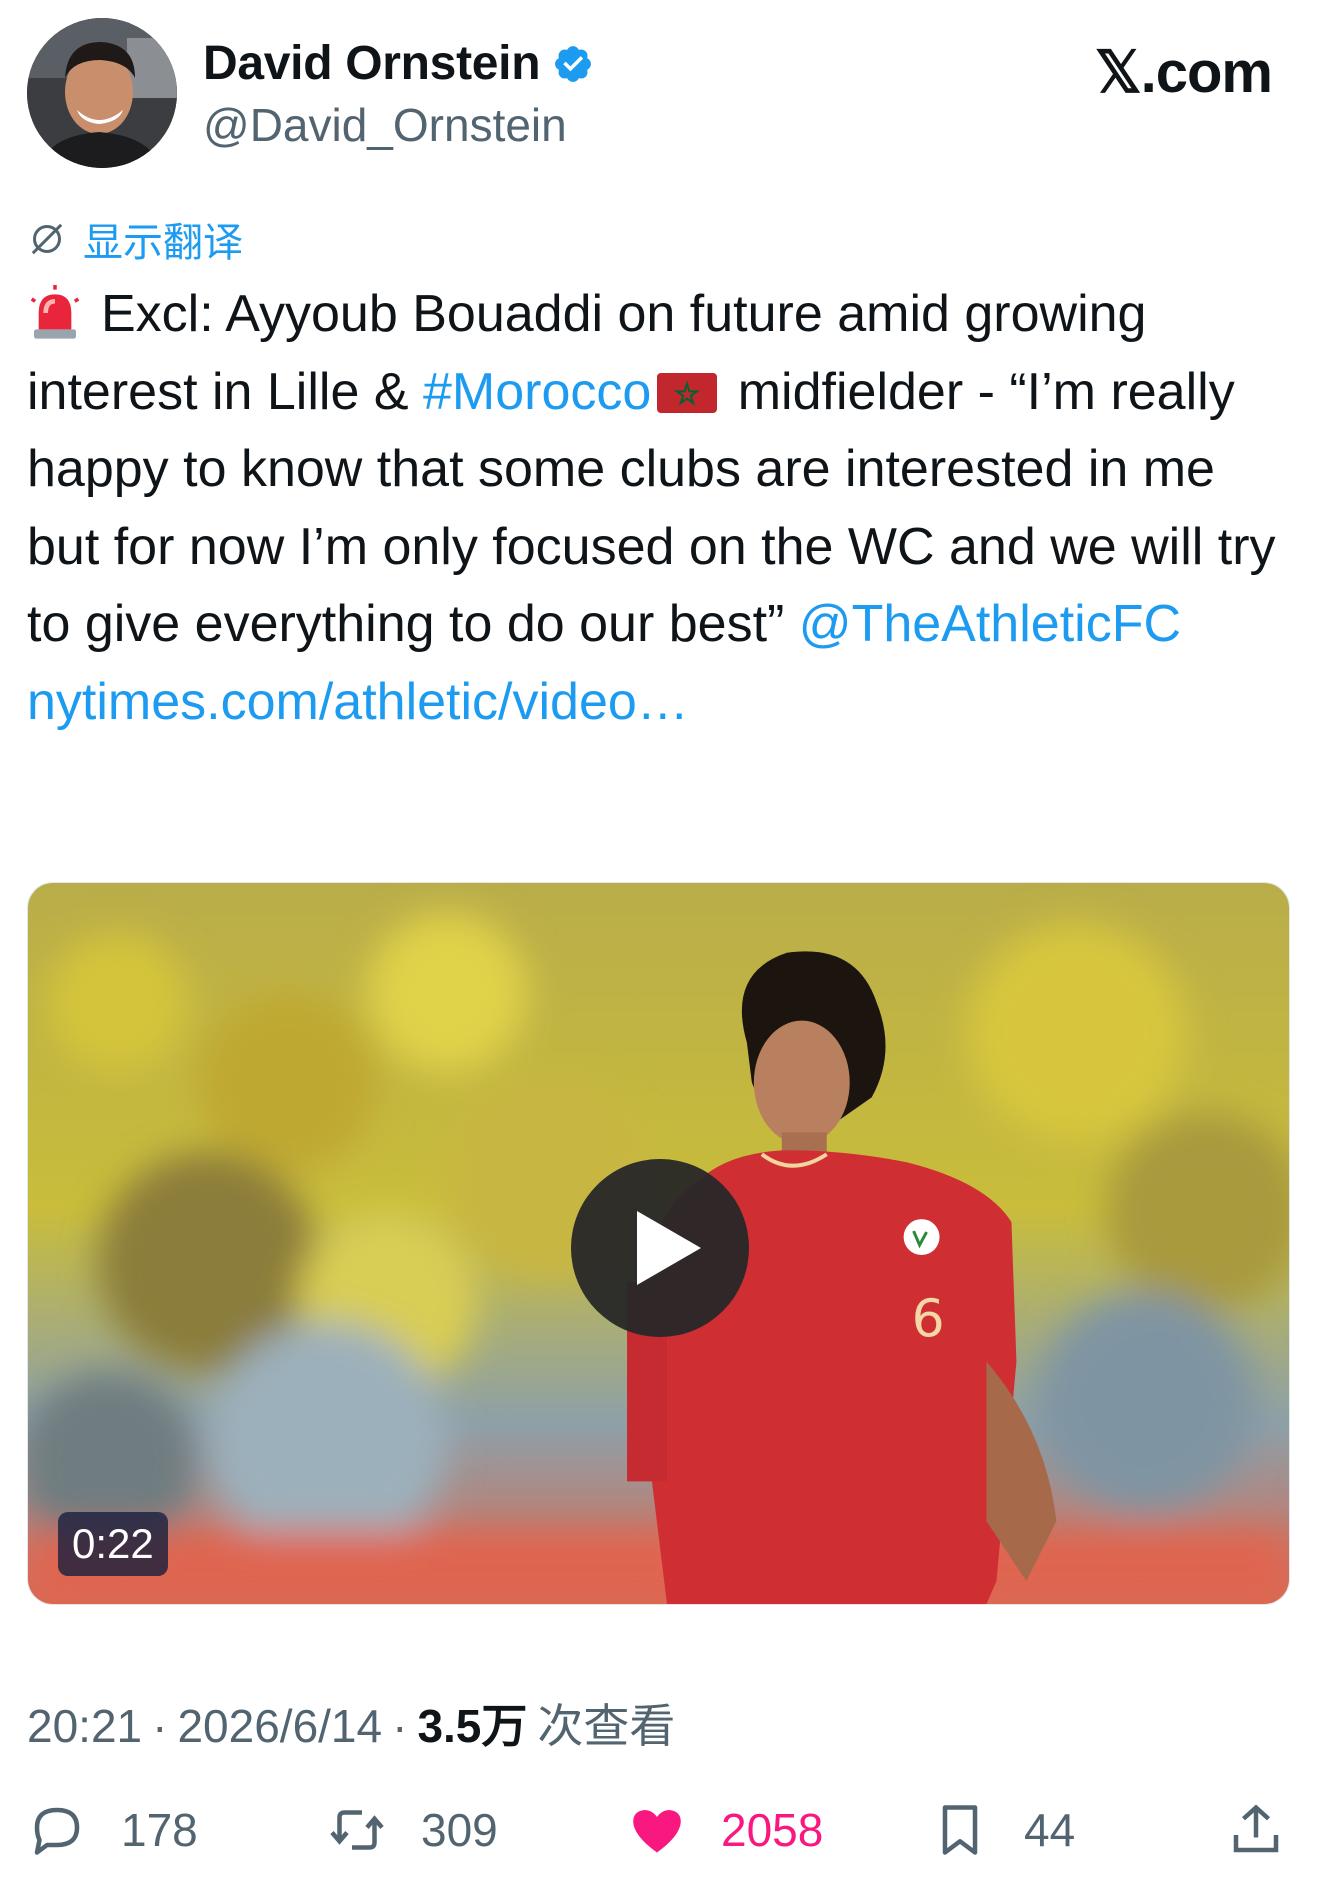 The width and height of the screenshot is (1320, 1886). I want to click on bookmark-count: 44, so click(1050, 1830).